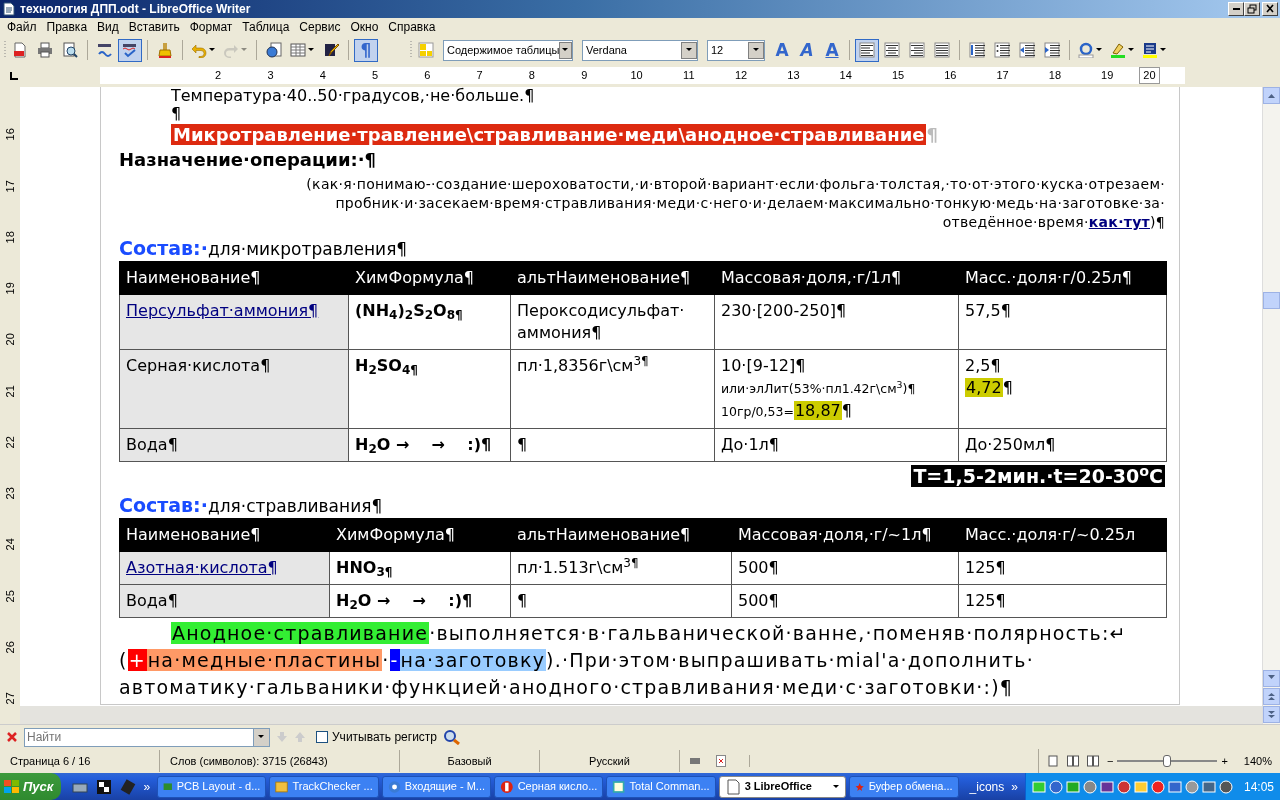 This screenshot has width=1280, height=800. What do you see at coordinates (31, 786) in the screenshot?
I see `start-button: Пуск` at bounding box center [31, 786].